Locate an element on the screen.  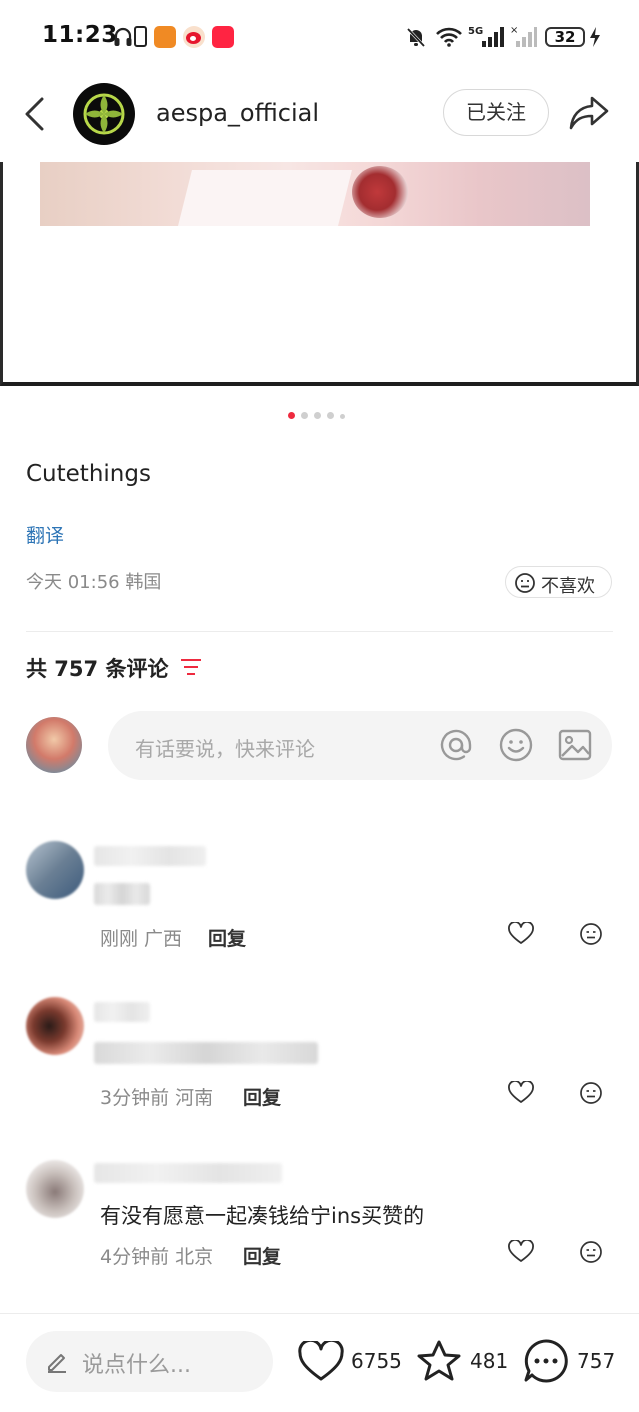
sort-button is located at coordinates (191, 667).